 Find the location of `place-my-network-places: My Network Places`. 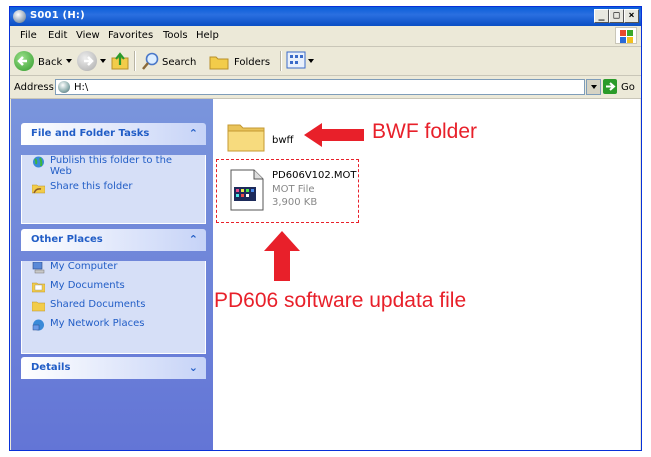

place-my-network-places: My Network Places is located at coordinates (113, 325).